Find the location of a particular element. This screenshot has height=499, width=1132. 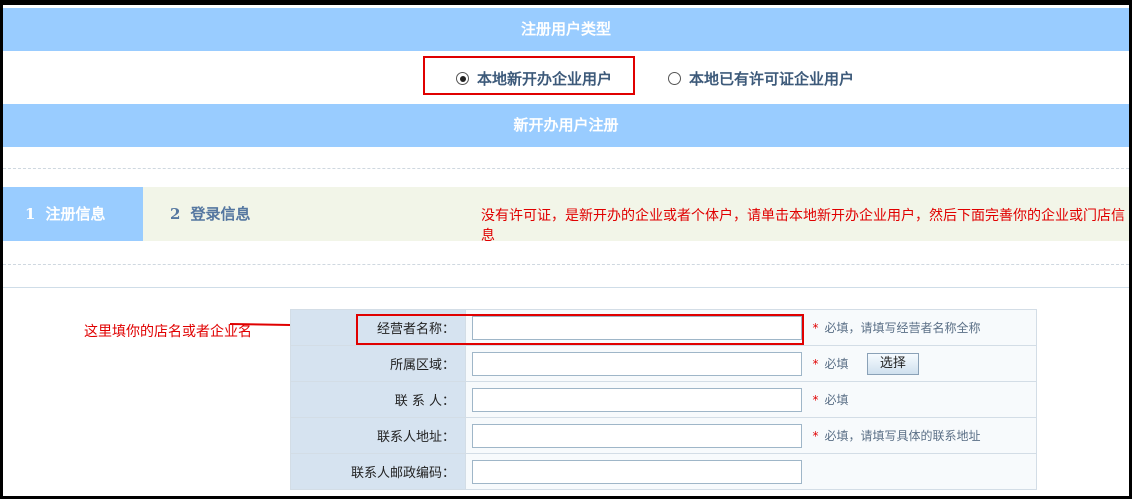

step-registration-info: 1 注册信息 is located at coordinates (73, 214).